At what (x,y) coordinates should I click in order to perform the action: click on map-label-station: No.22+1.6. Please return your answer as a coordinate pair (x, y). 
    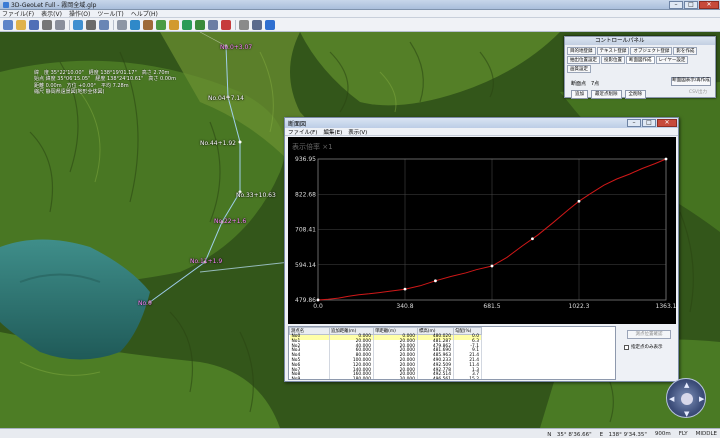
    Looking at the image, I should click on (230, 221).